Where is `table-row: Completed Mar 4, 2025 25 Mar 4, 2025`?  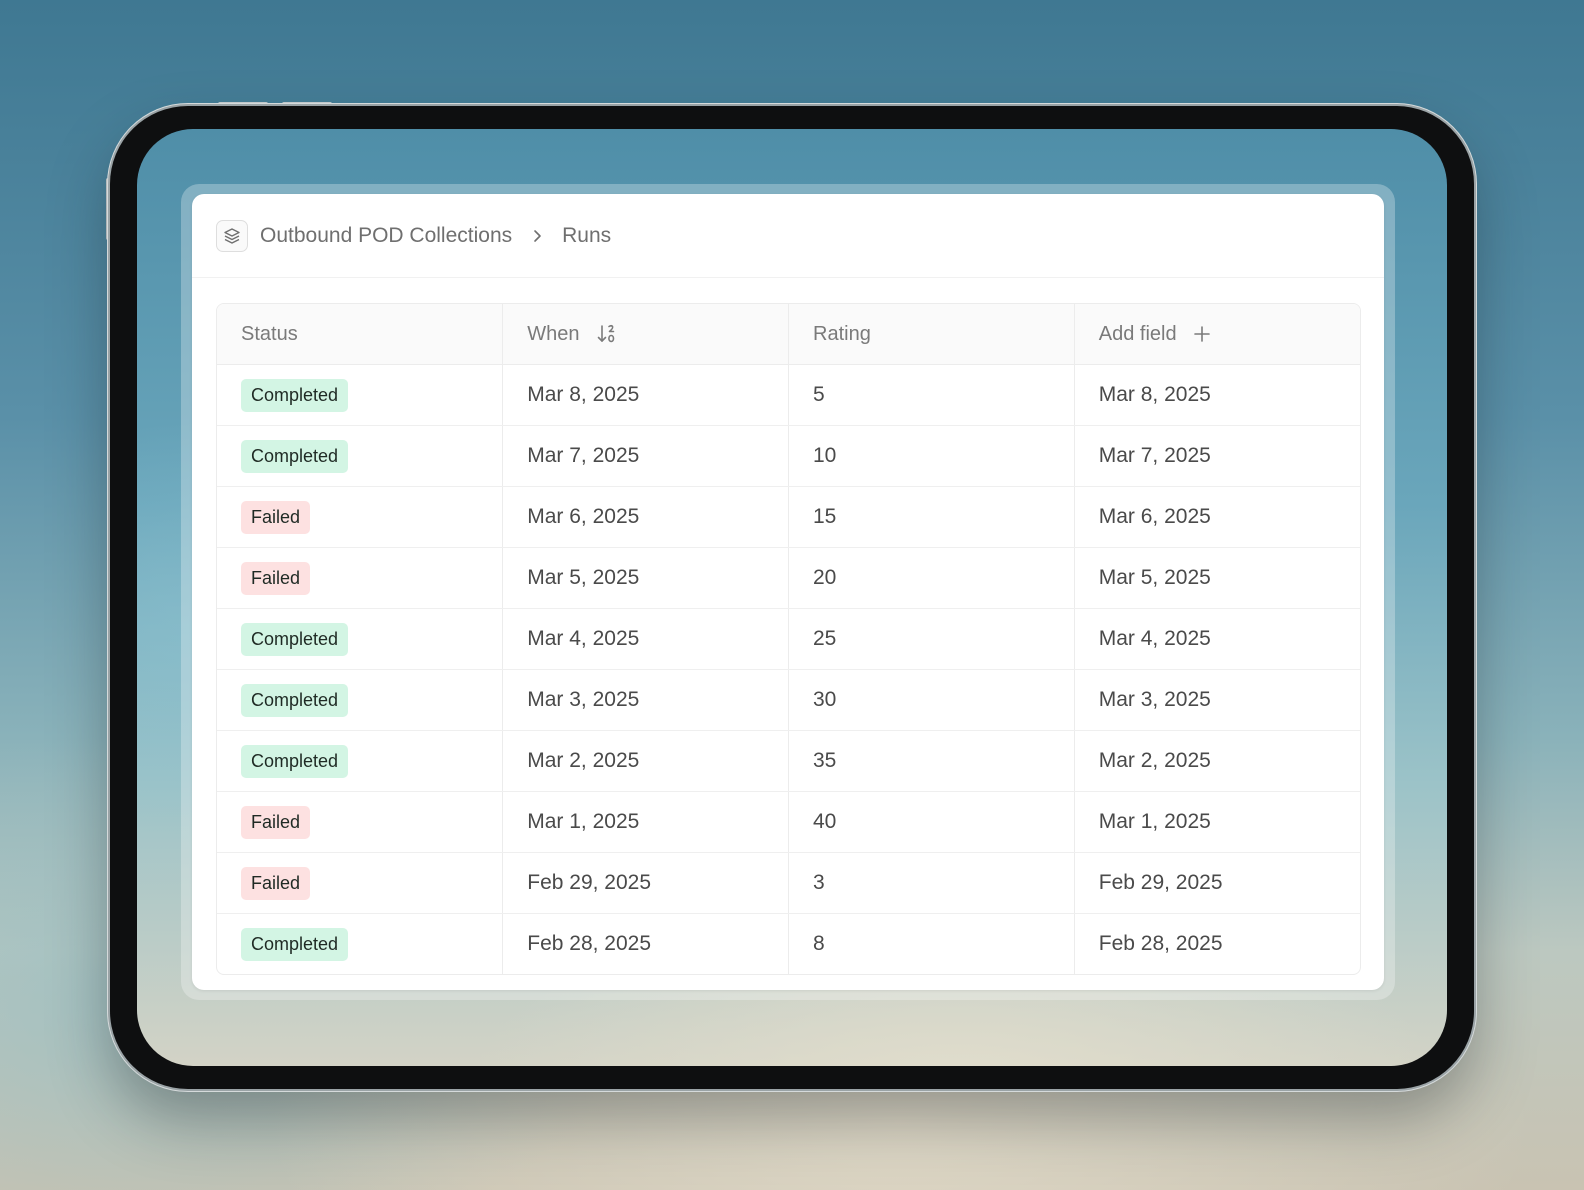 table-row: Completed Mar 4, 2025 25 Mar 4, 2025 is located at coordinates (788, 639).